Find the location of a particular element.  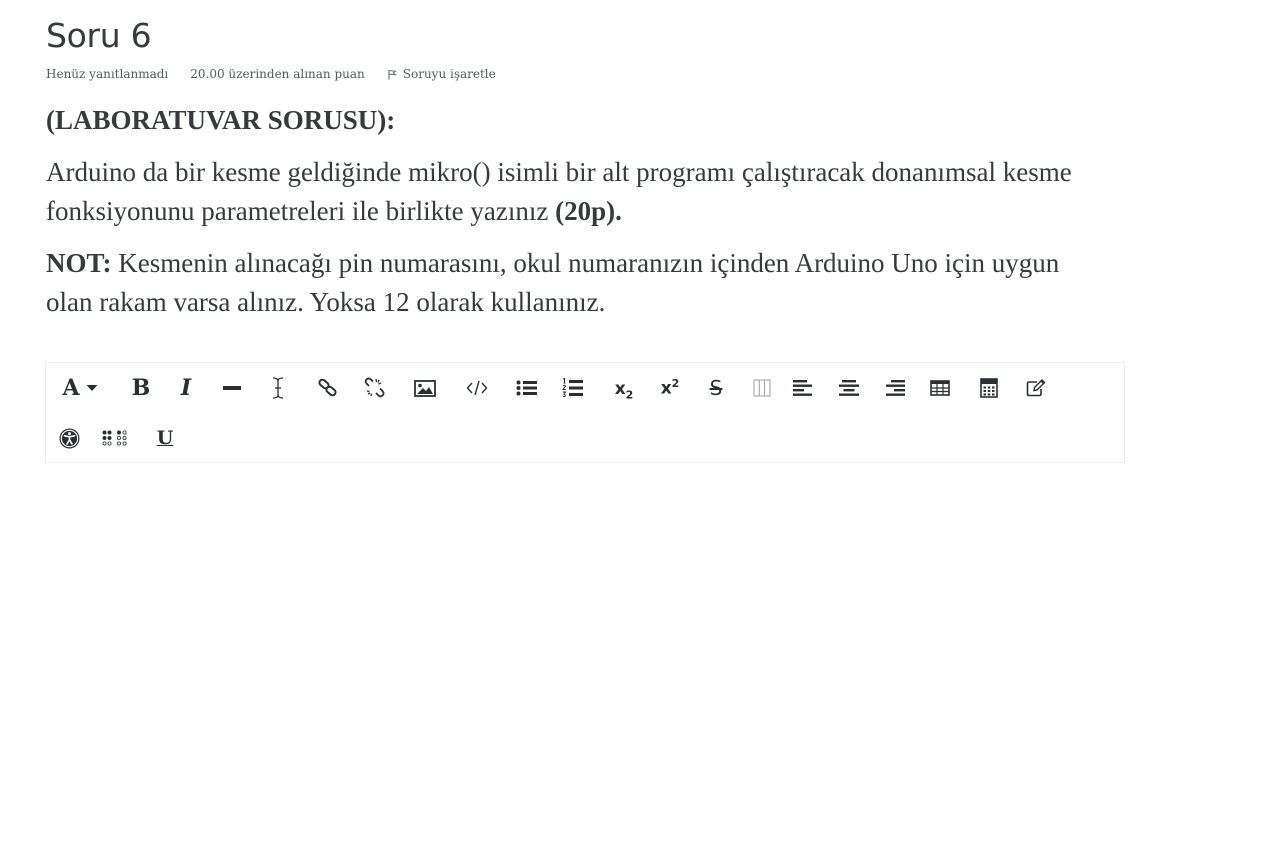

flag-question-link: Soruyu işaretle is located at coordinates (441, 74).